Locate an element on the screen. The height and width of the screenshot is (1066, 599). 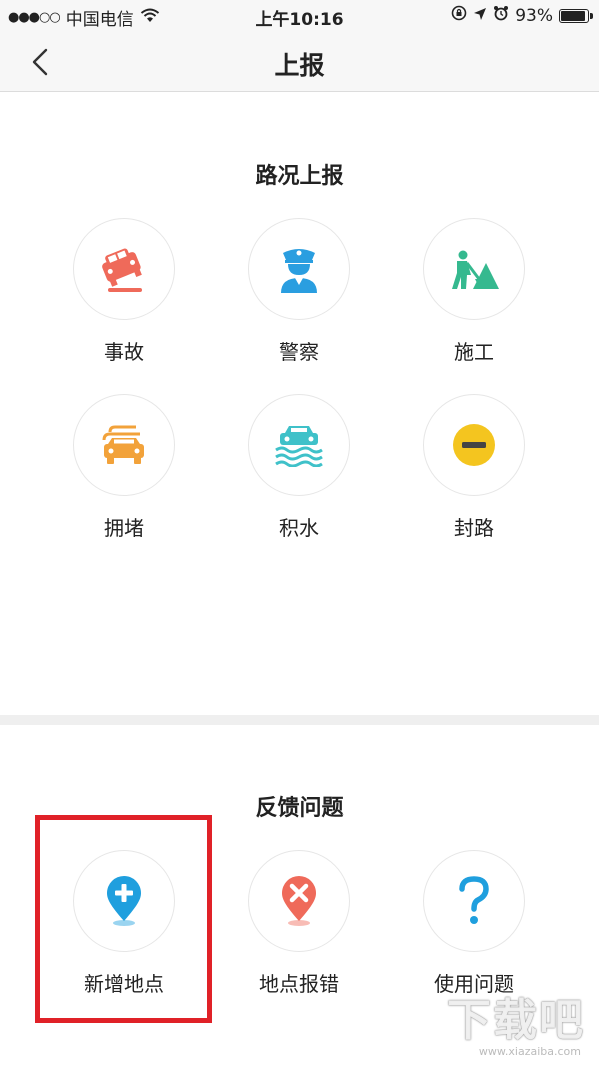
report-road-closed-button: 封路 is located at coordinates (474, 467).